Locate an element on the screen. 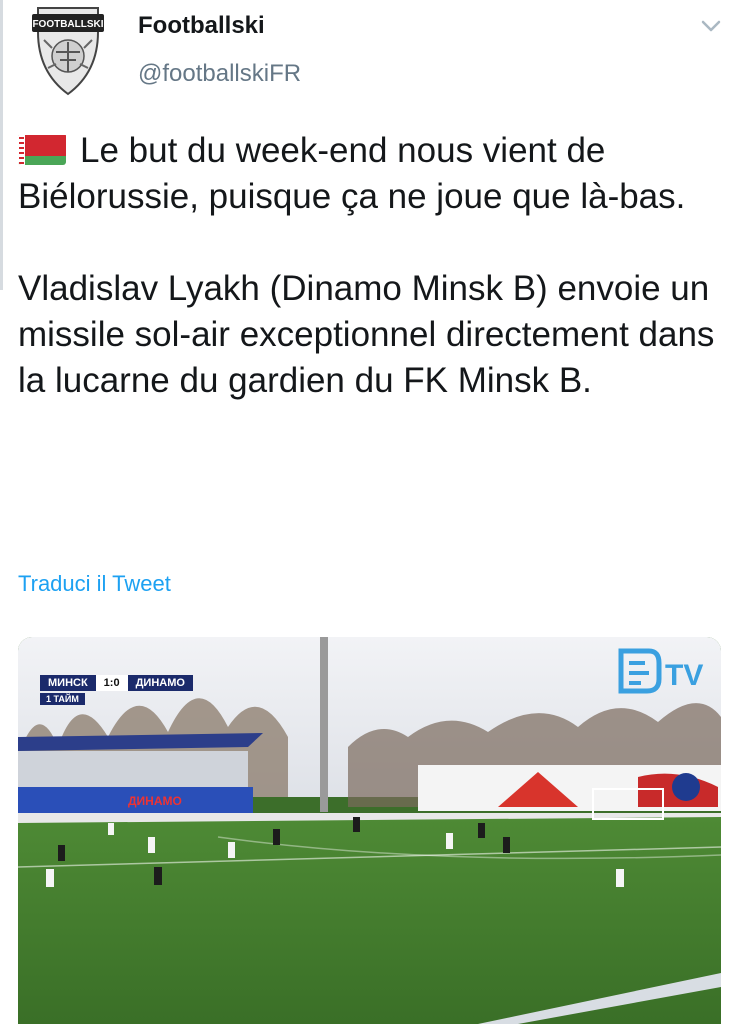  scoreboard: МИНСК 1:0 ДИНАМО is located at coordinates (116, 683).